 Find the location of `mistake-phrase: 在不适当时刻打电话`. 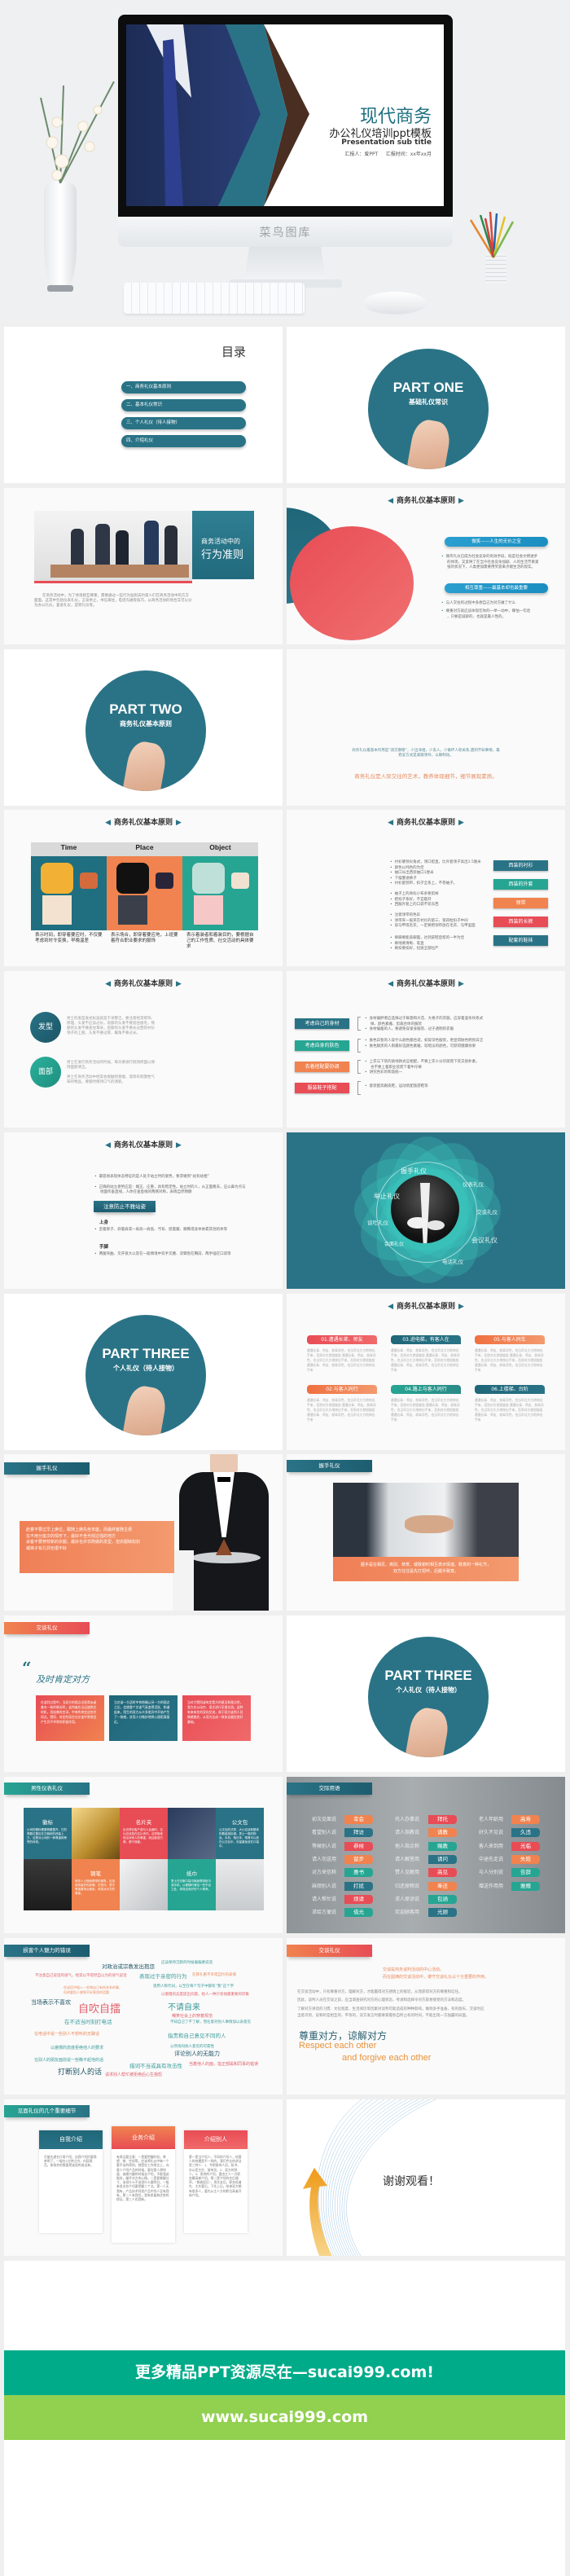

mistake-phrase: 在不适当时刻打电话 is located at coordinates (88, 2022).